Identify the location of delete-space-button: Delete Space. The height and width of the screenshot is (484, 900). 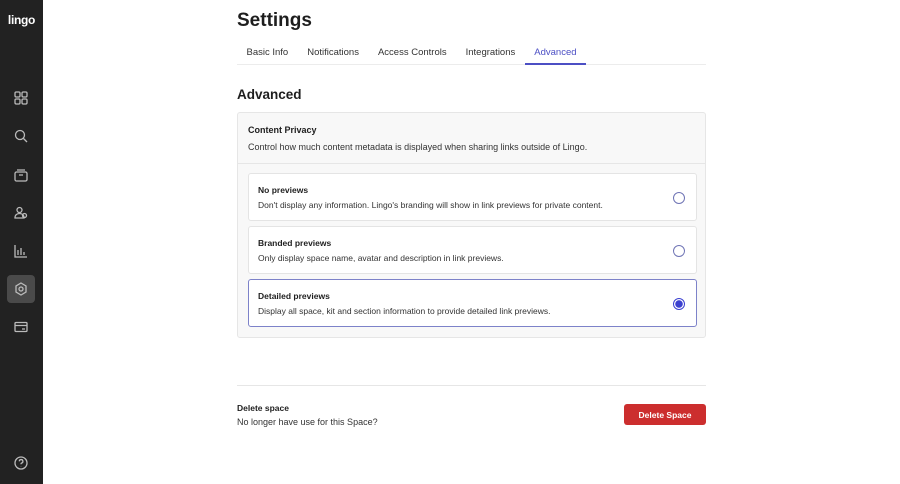
(665, 414).